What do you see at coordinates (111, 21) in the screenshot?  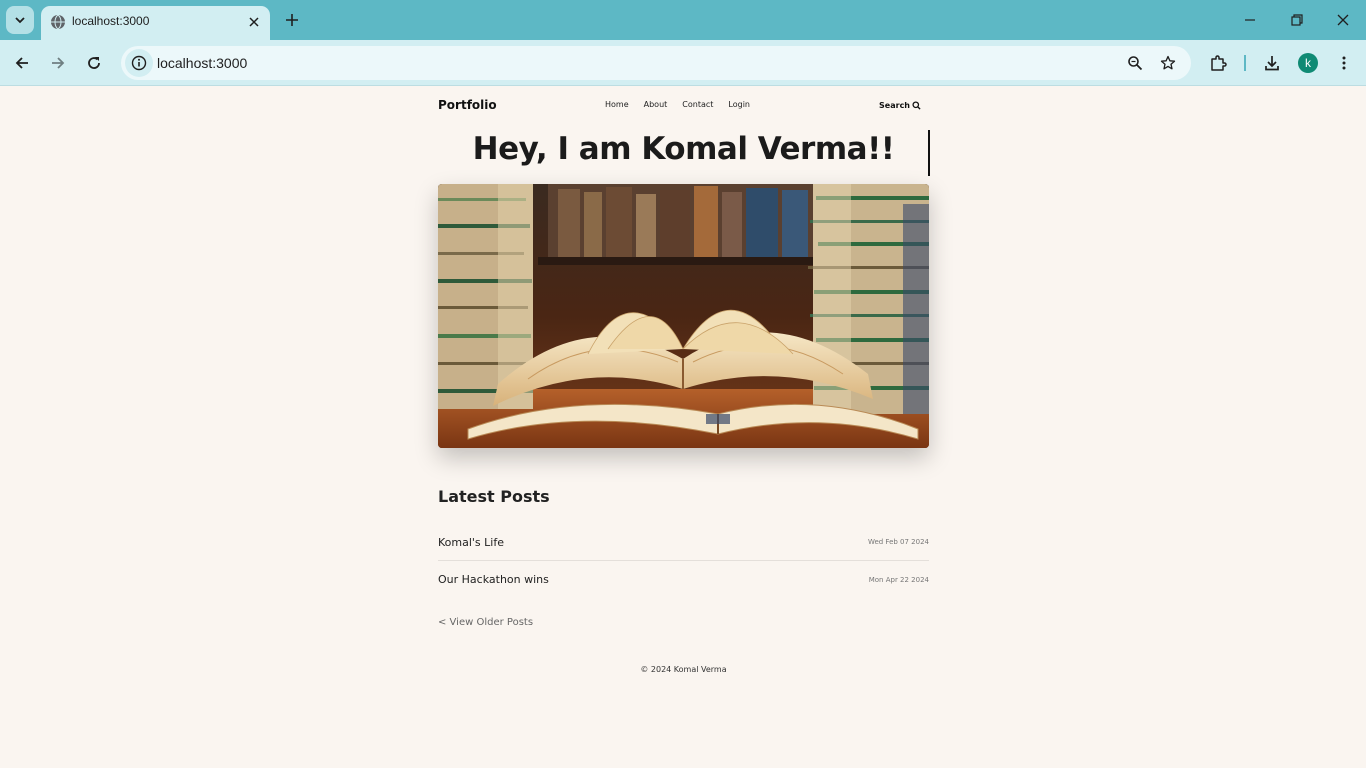 I see `tab-title: localhost:3000` at bounding box center [111, 21].